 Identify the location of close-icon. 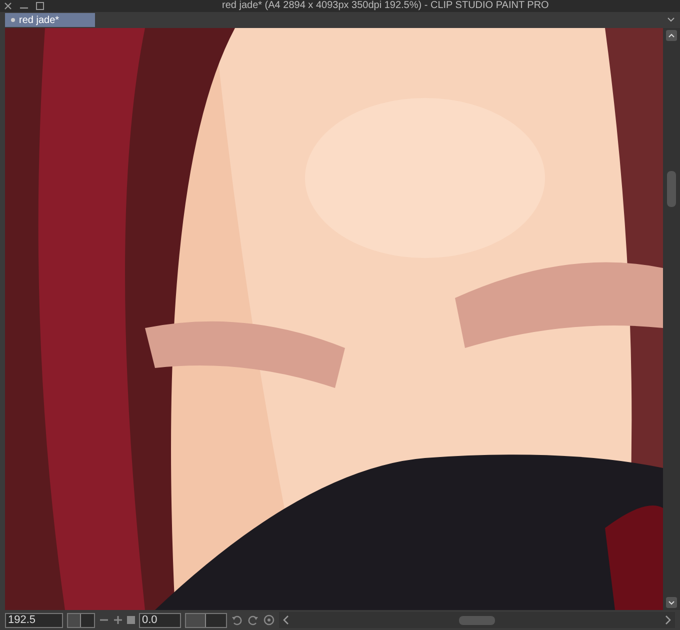
(8, 6).